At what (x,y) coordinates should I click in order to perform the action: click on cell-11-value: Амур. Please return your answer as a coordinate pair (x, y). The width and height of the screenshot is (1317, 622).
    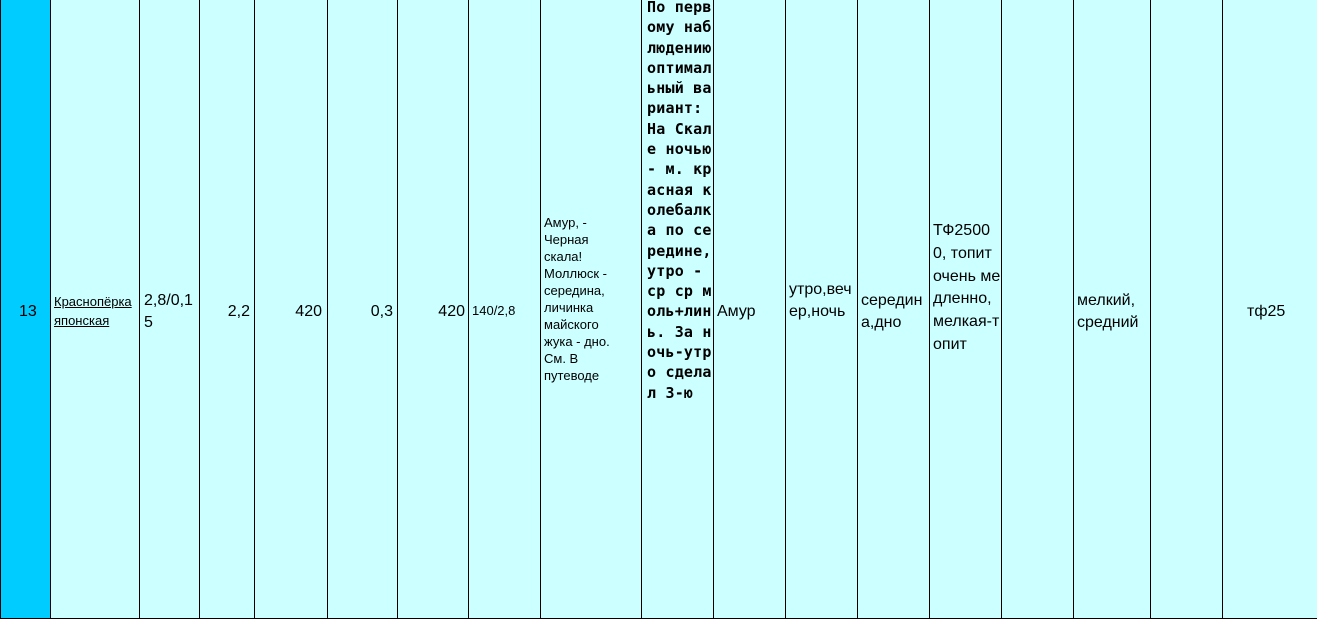
    Looking at the image, I should click on (736, 311).